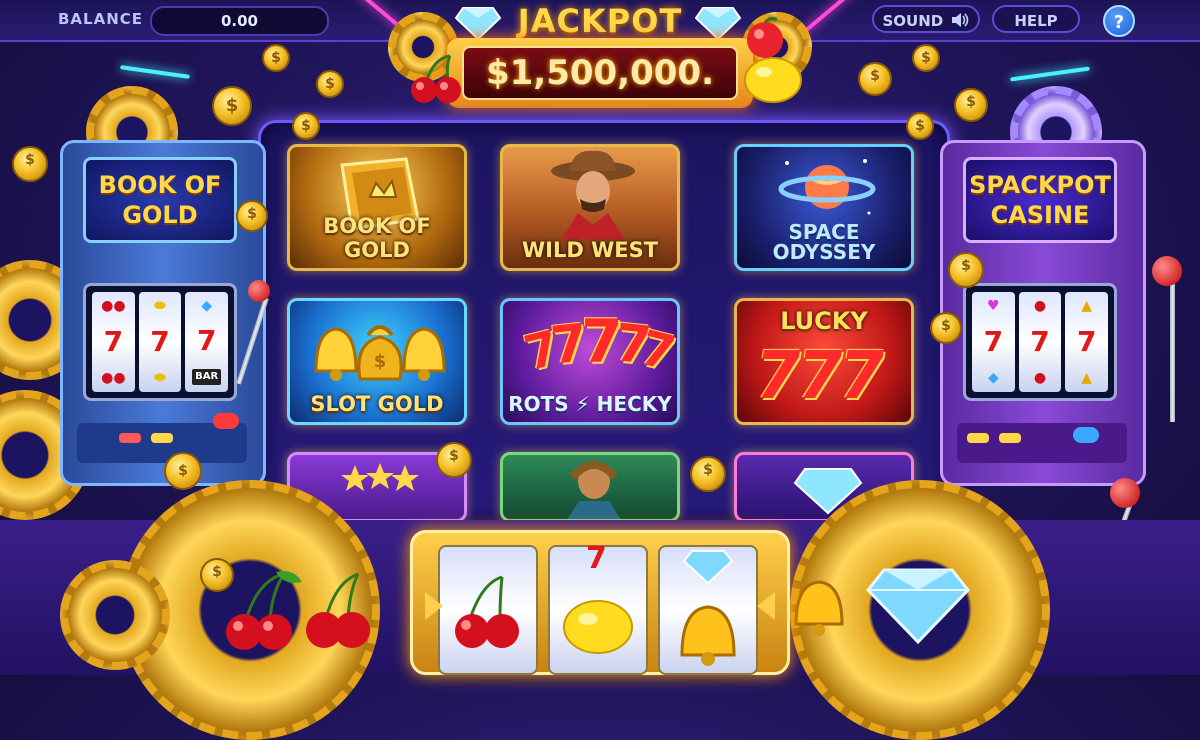 The height and width of the screenshot is (740, 1200). Describe the element at coordinates (113, 377) in the screenshot. I see `cherry-icon: ●●` at that location.